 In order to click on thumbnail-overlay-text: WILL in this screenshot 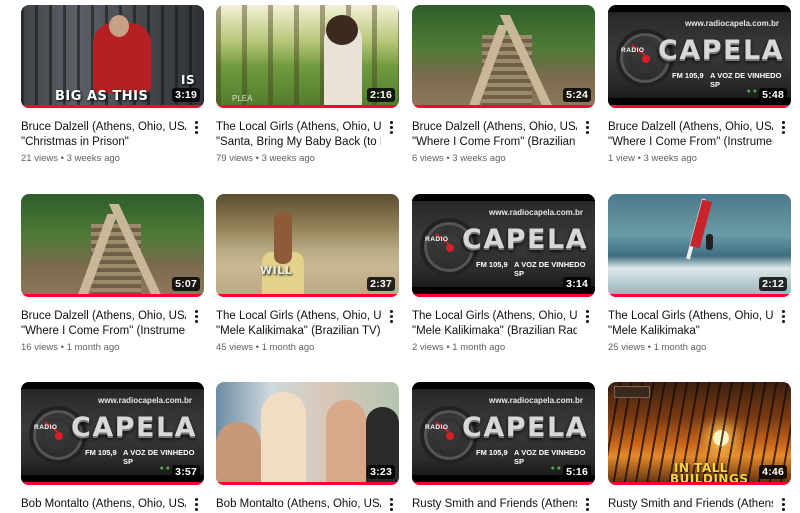, I will do `click(276, 270)`.